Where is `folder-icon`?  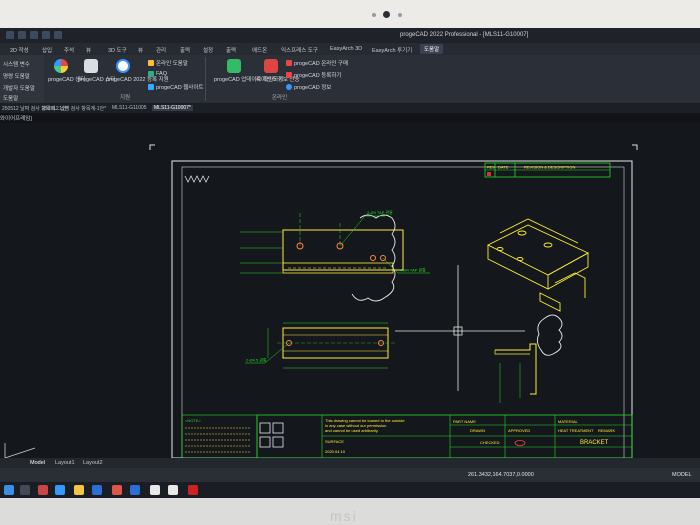
folder-icon is located at coordinates (79, 490).